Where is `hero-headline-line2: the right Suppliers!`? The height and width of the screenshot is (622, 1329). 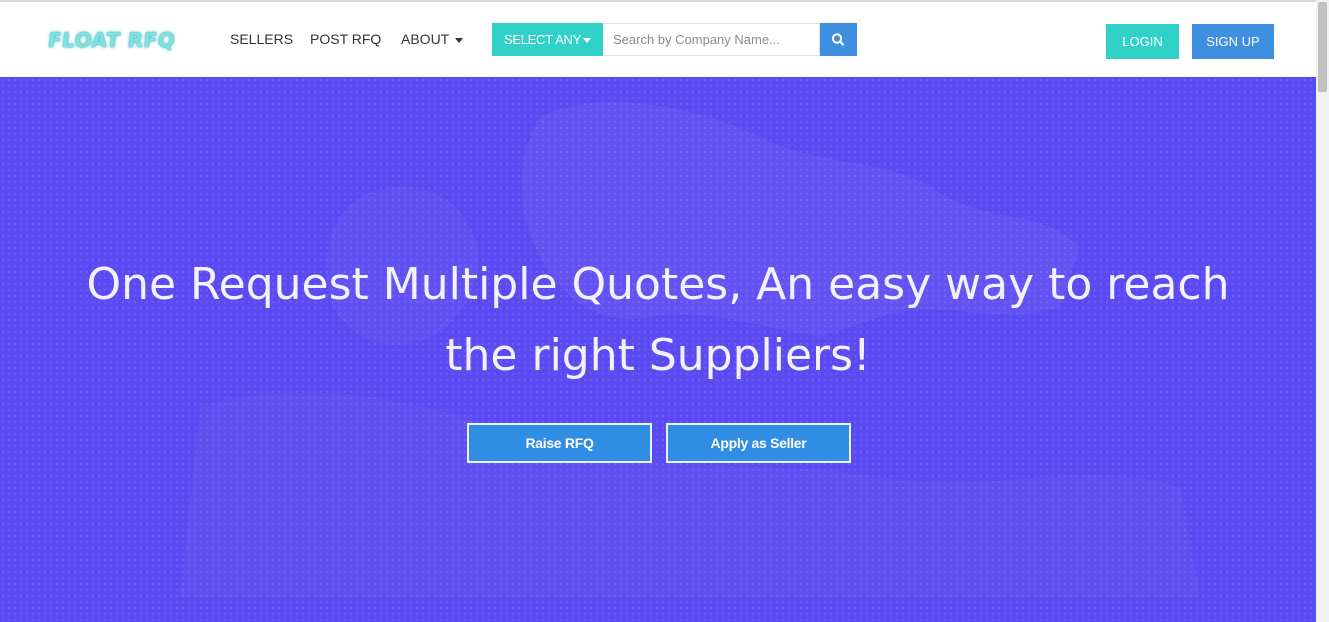
hero-headline-line2: the right Suppliers! is located at coordinates (658, 355).